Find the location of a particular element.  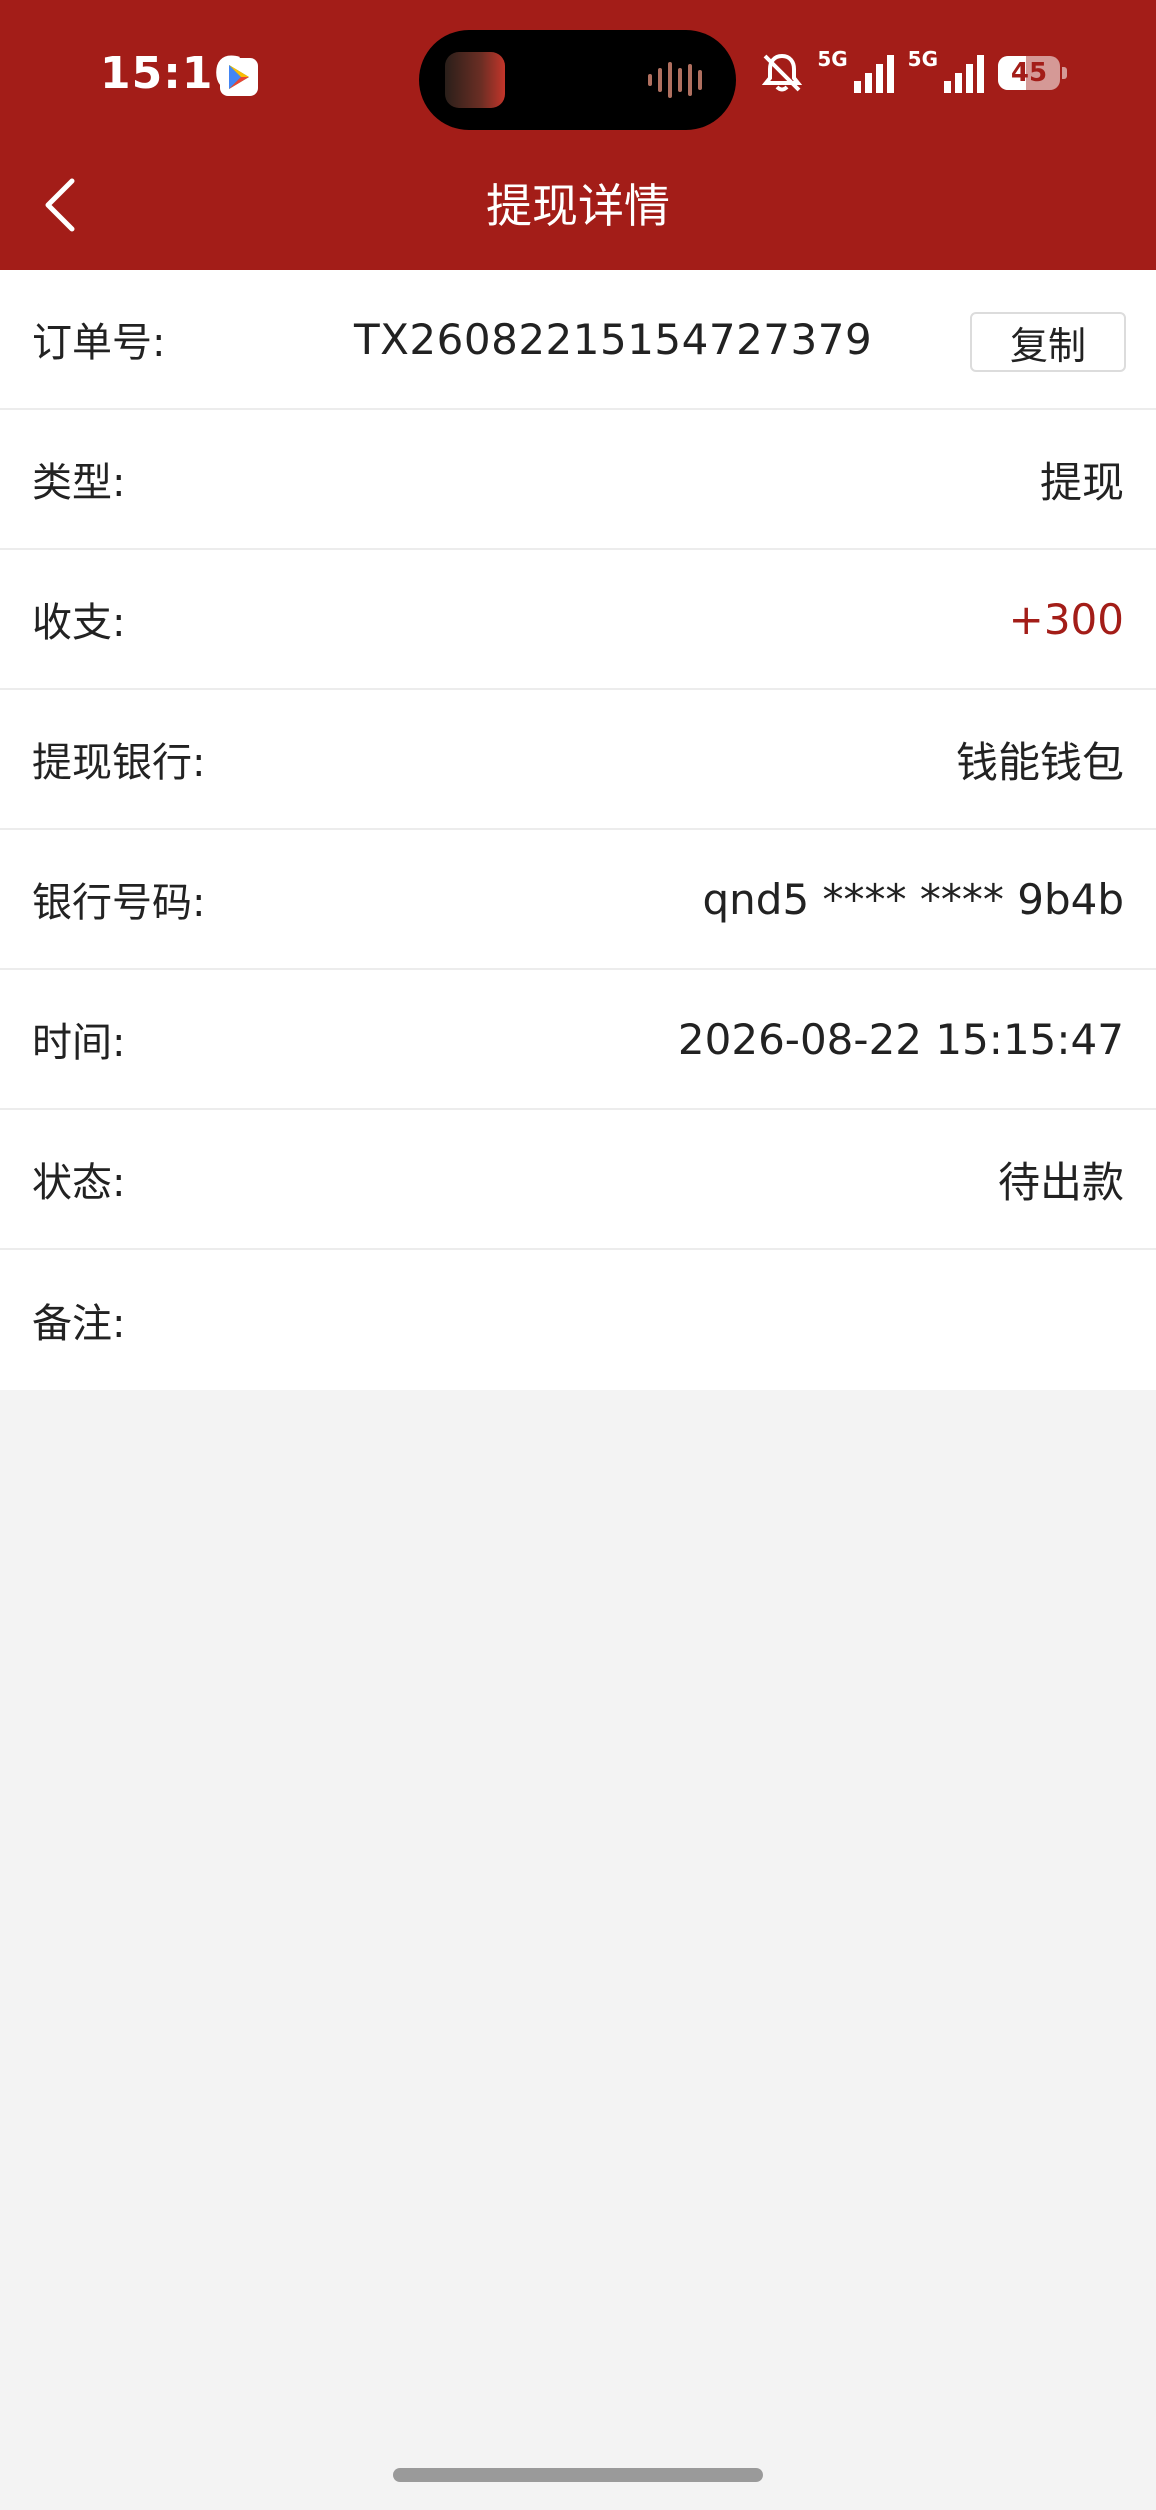

mute-bell-icon is located at coordinates (782, 72).